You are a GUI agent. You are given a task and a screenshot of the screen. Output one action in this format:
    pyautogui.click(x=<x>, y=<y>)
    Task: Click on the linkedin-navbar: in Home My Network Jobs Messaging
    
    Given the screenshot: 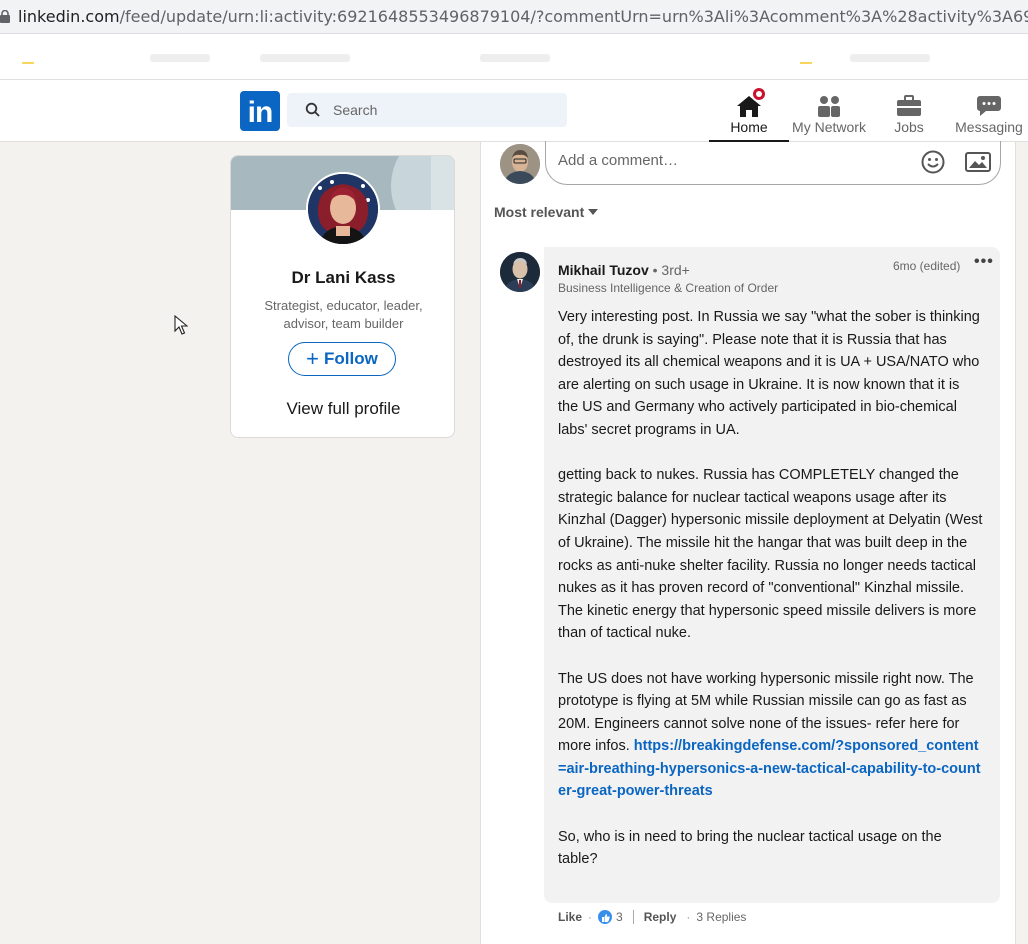 What is the action you would take?
    pyautogui.click(x=514, y=111)
    